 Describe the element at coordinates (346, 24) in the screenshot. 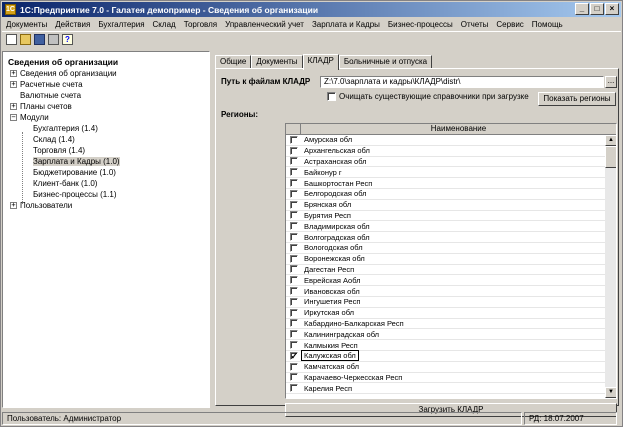

I see `menu-item: Зарплата и Кадры` at that location.